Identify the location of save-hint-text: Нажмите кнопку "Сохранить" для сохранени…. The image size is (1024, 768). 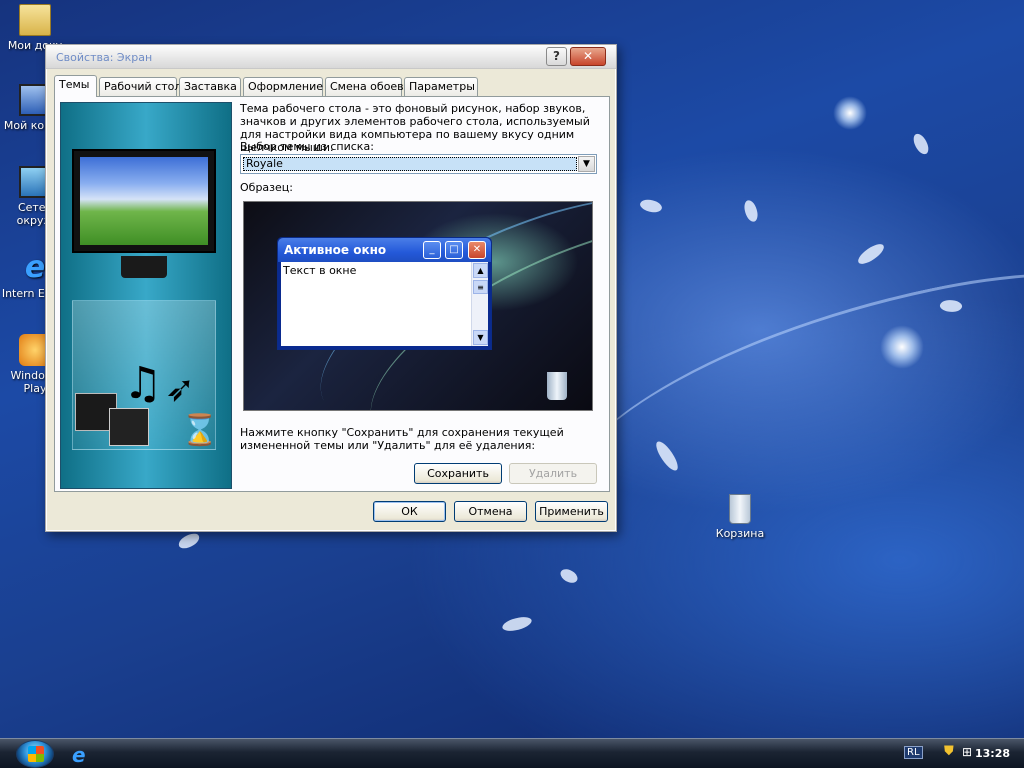
(402, 439).